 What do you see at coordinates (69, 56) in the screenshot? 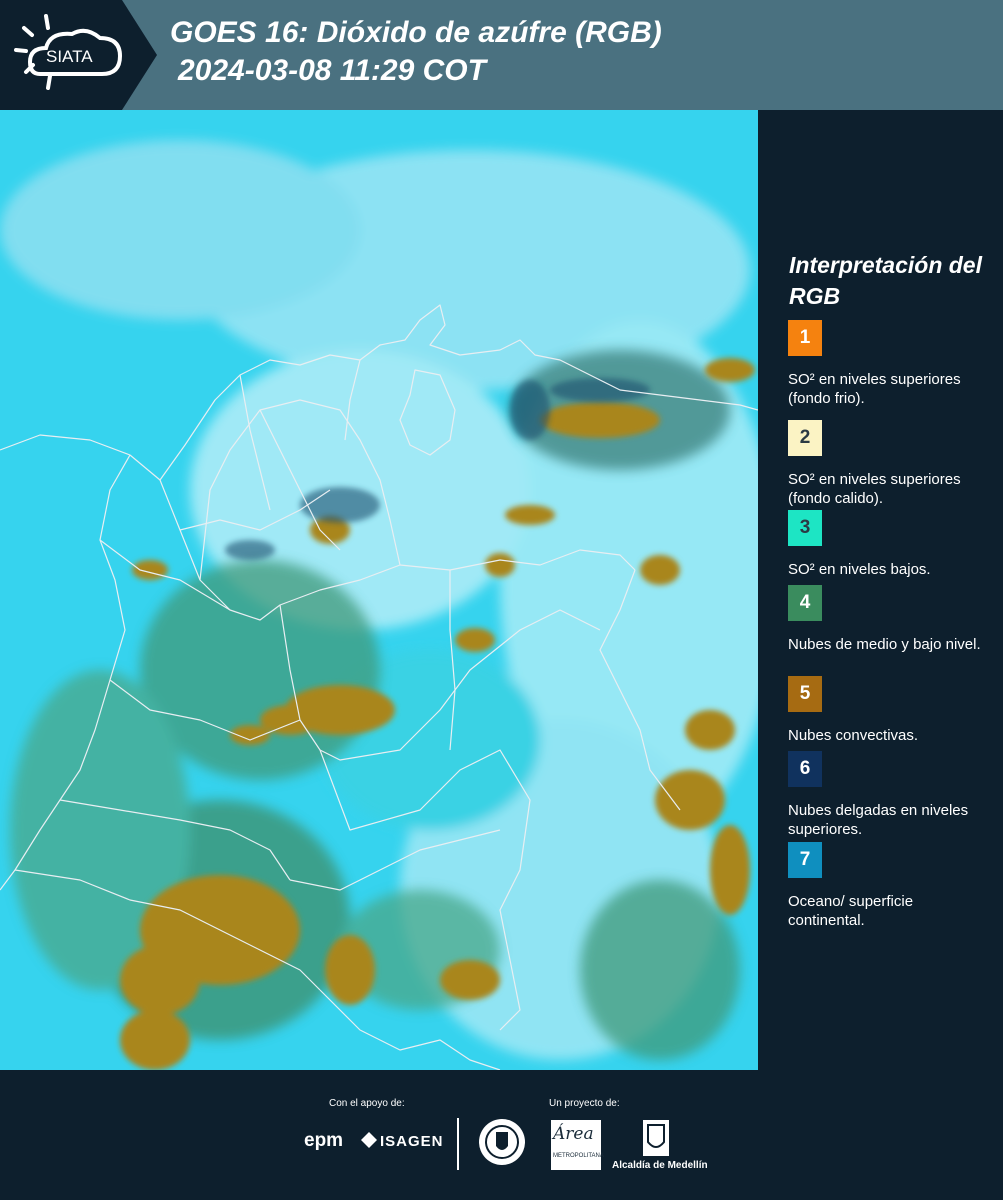
I see `siata-logo-text: SIATA` at bounding box center [69, 56].